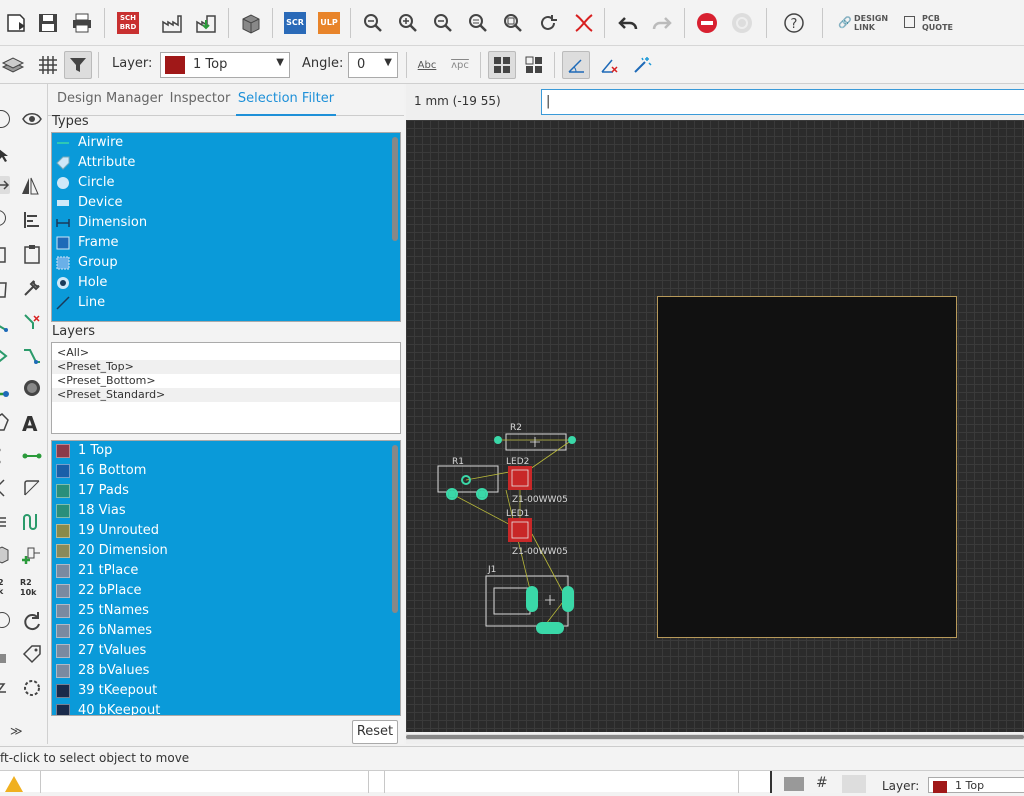 The image size is (1024, 796). Describe the element at coordinates (395, 529) in the screenshot. I see `layers-scrollbar` at that location.